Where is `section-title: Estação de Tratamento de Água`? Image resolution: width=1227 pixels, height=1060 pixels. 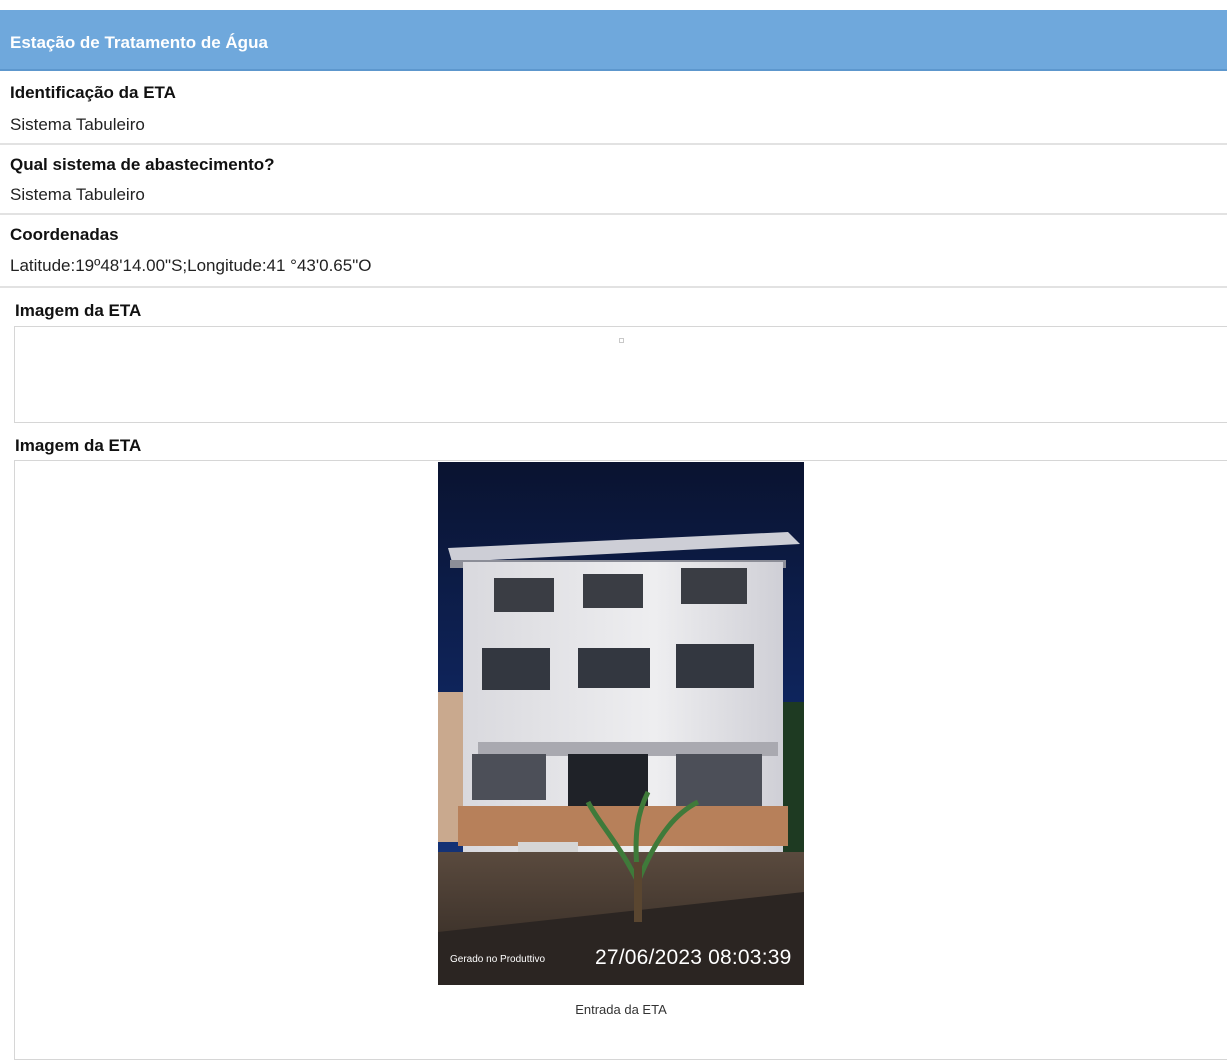 section-title: Estação de Tratamento de Água is located at coordinates (139, 42).